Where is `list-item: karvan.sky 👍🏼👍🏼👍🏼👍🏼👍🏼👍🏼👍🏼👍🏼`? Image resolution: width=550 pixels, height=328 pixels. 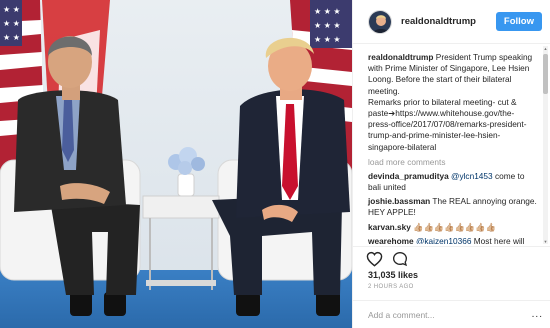 list-item: karvan.sky 👍🏼👍🏼👍🏼👍🏼👍🏼👍🏼👍🏼👍🏼 is located at coordinates (452, 227).